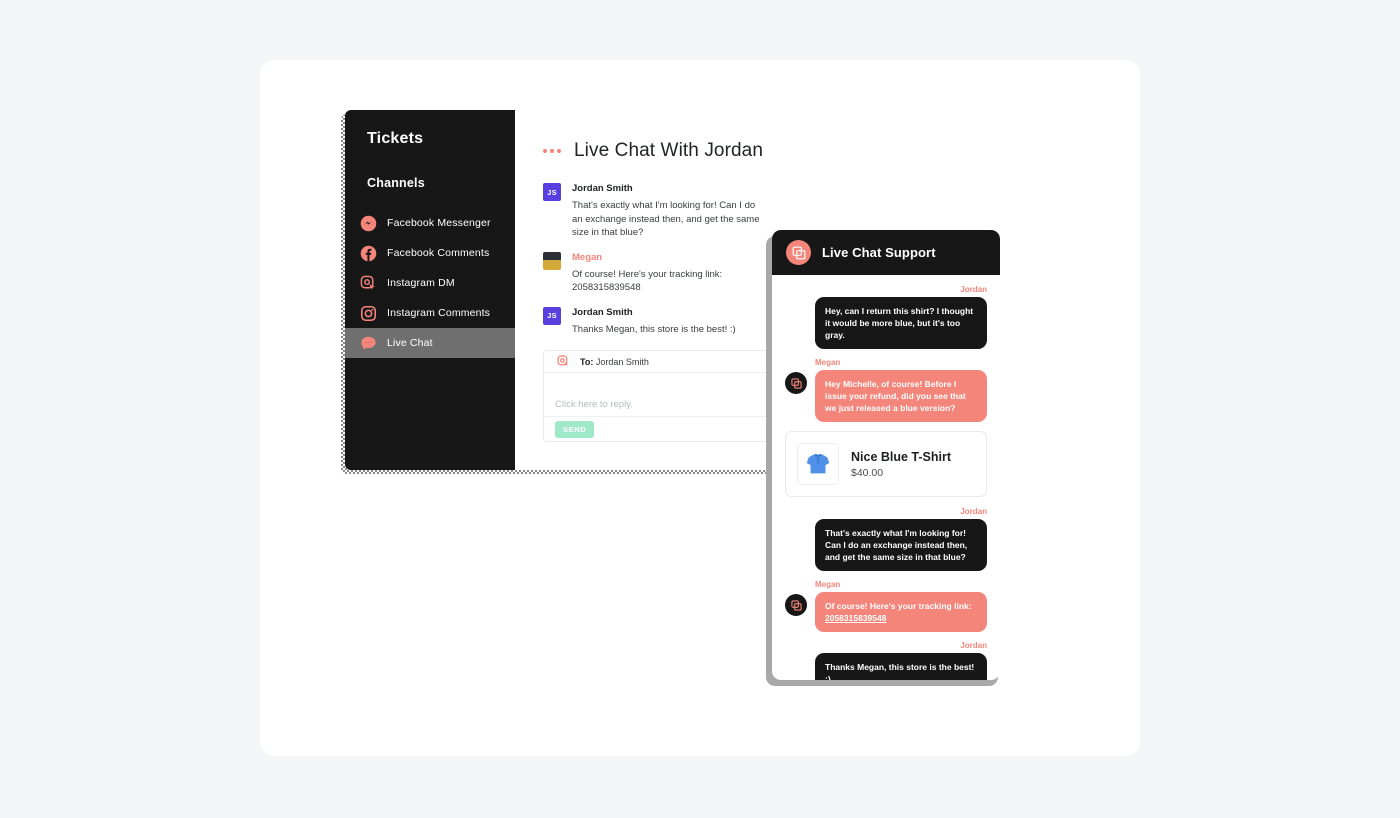 This screenshot has width=1400, height=818. I want to click on sidebar-item-label: Facebook Comments, so click(438, 253).